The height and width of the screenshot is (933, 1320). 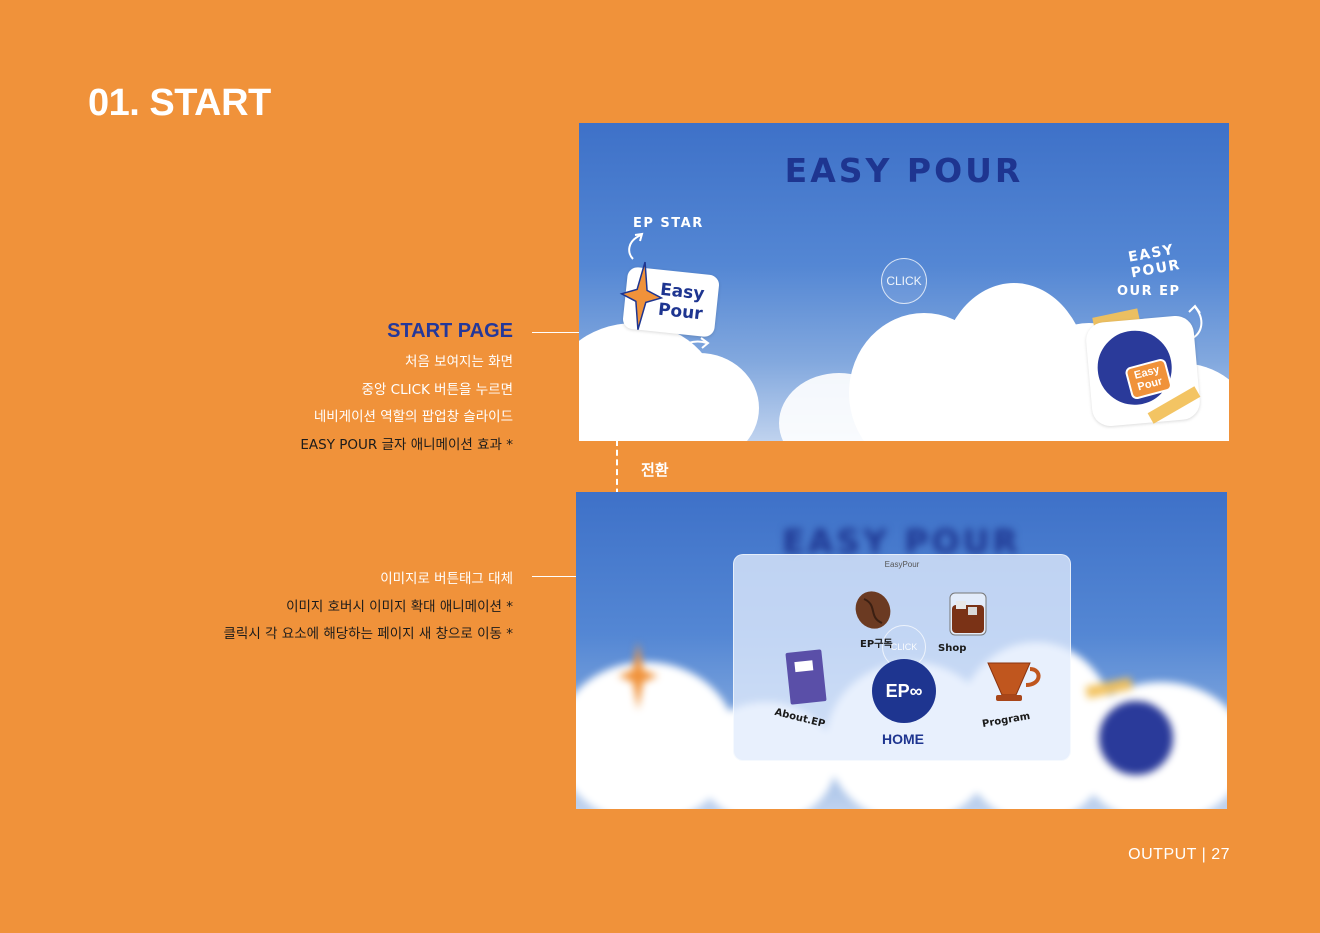 What do you see at coordinates (413, 417) in the screenshot?
I see `start-annotation-line-3: 네비게이션 역할의 팝업창 슬라이드` at bounding box center [413, 417].